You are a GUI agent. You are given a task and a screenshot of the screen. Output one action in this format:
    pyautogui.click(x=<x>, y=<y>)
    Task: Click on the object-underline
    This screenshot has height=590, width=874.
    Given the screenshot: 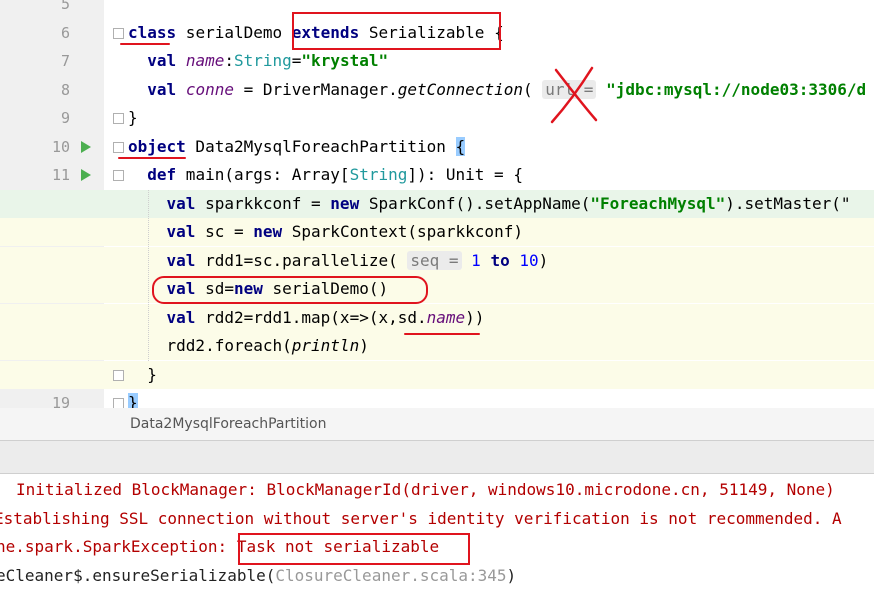 What is the action you would take?
    pyautogui.click(x=152, y=158)
    